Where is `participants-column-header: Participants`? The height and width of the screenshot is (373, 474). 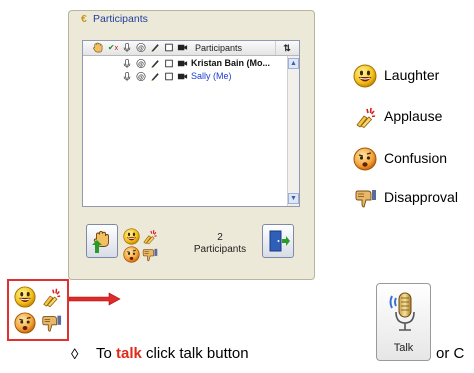 participants-column-header: Participants is located at coordinates (230, 48).